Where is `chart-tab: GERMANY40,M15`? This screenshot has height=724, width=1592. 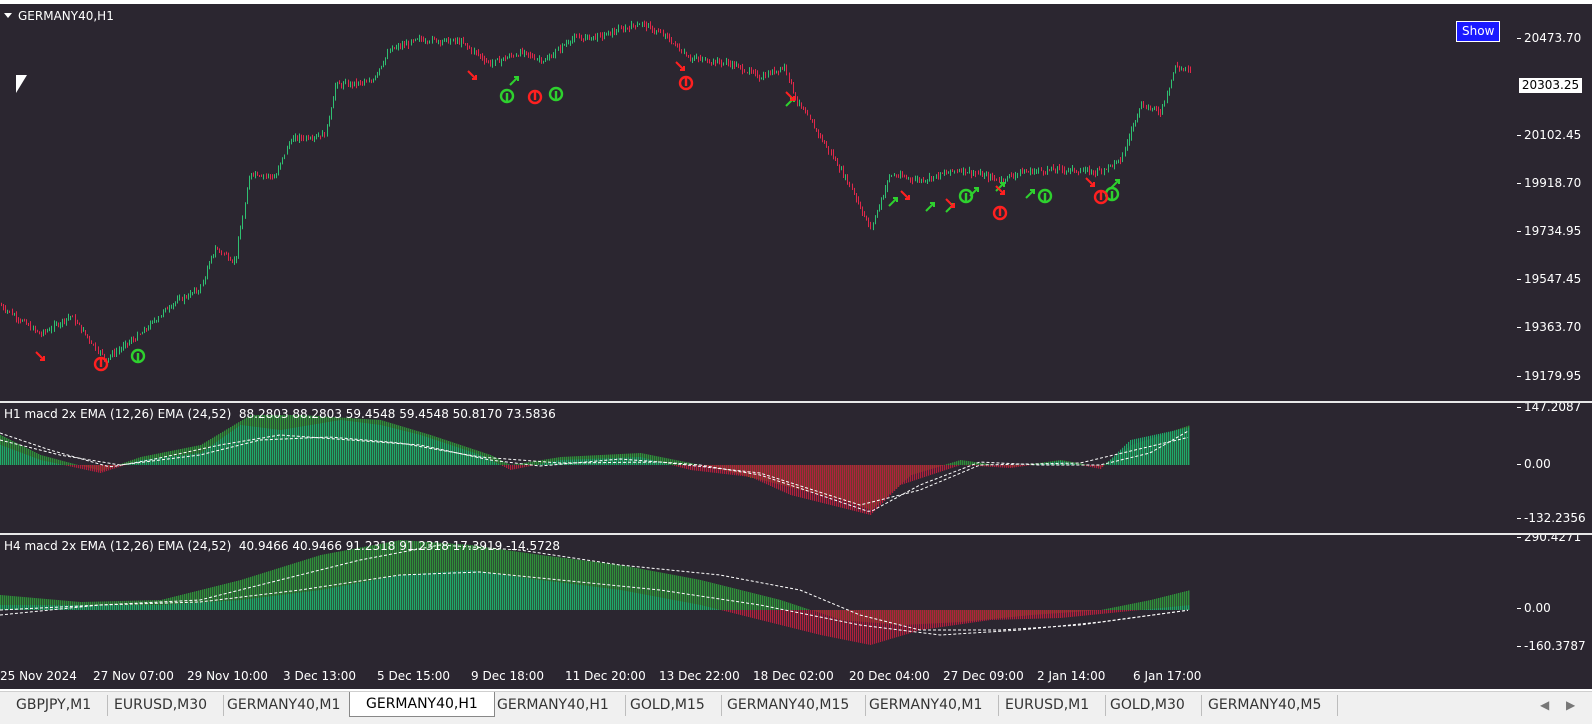
chart-tab: GERMANY40,M15 is located at coordinates (788, 705).